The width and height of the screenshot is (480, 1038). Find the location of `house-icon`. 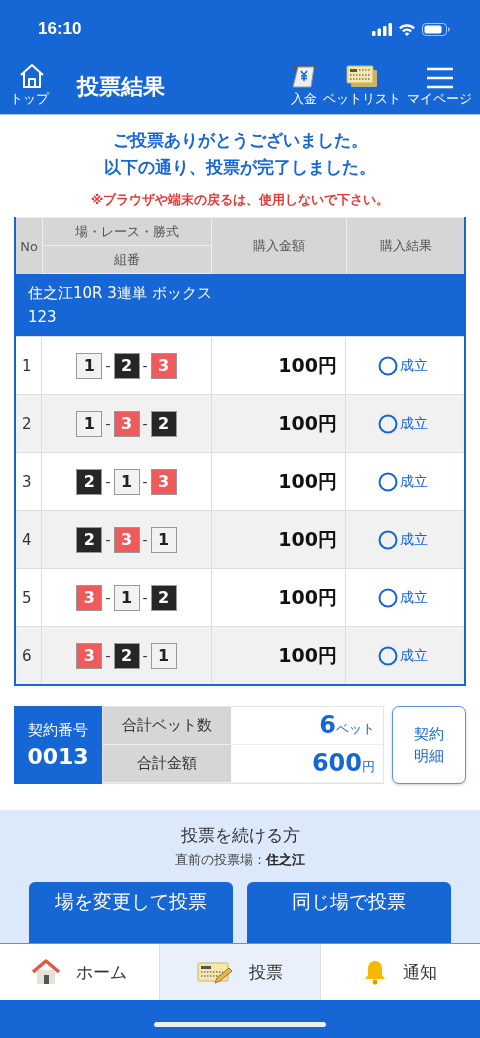

house-icon is located at coordinates (46, 972).